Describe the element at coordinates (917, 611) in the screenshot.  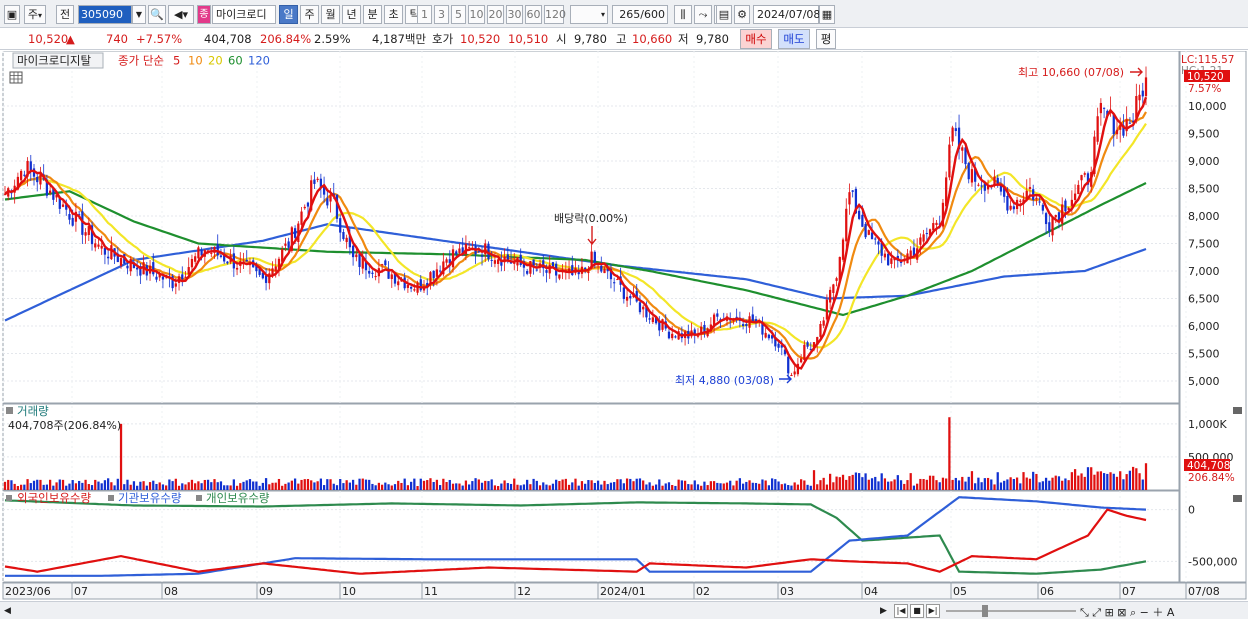
I see `stop-icon: ■` at that location.